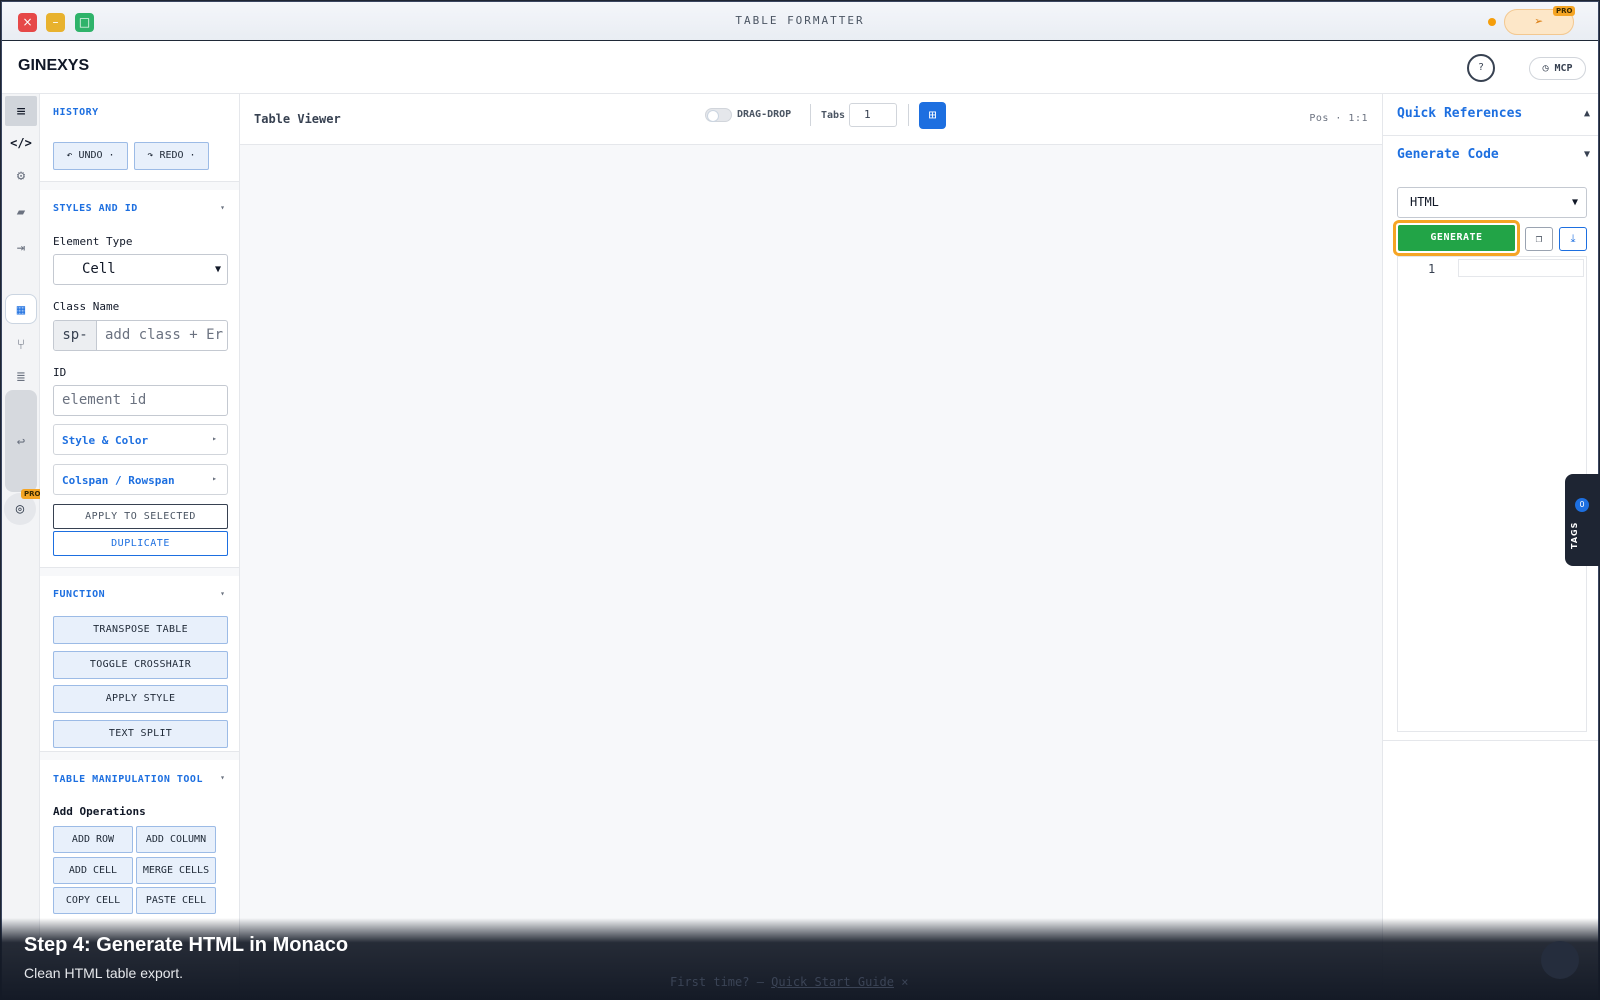  I want to click on styles-caret-icon: ▾, so click(222, 207).